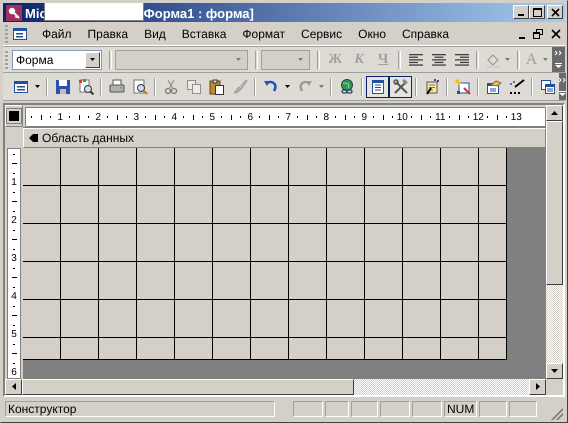 Image resolution: width=568 pixels, height=423 pixels. I want to click on up-arrow-icon, so click(554, 113).